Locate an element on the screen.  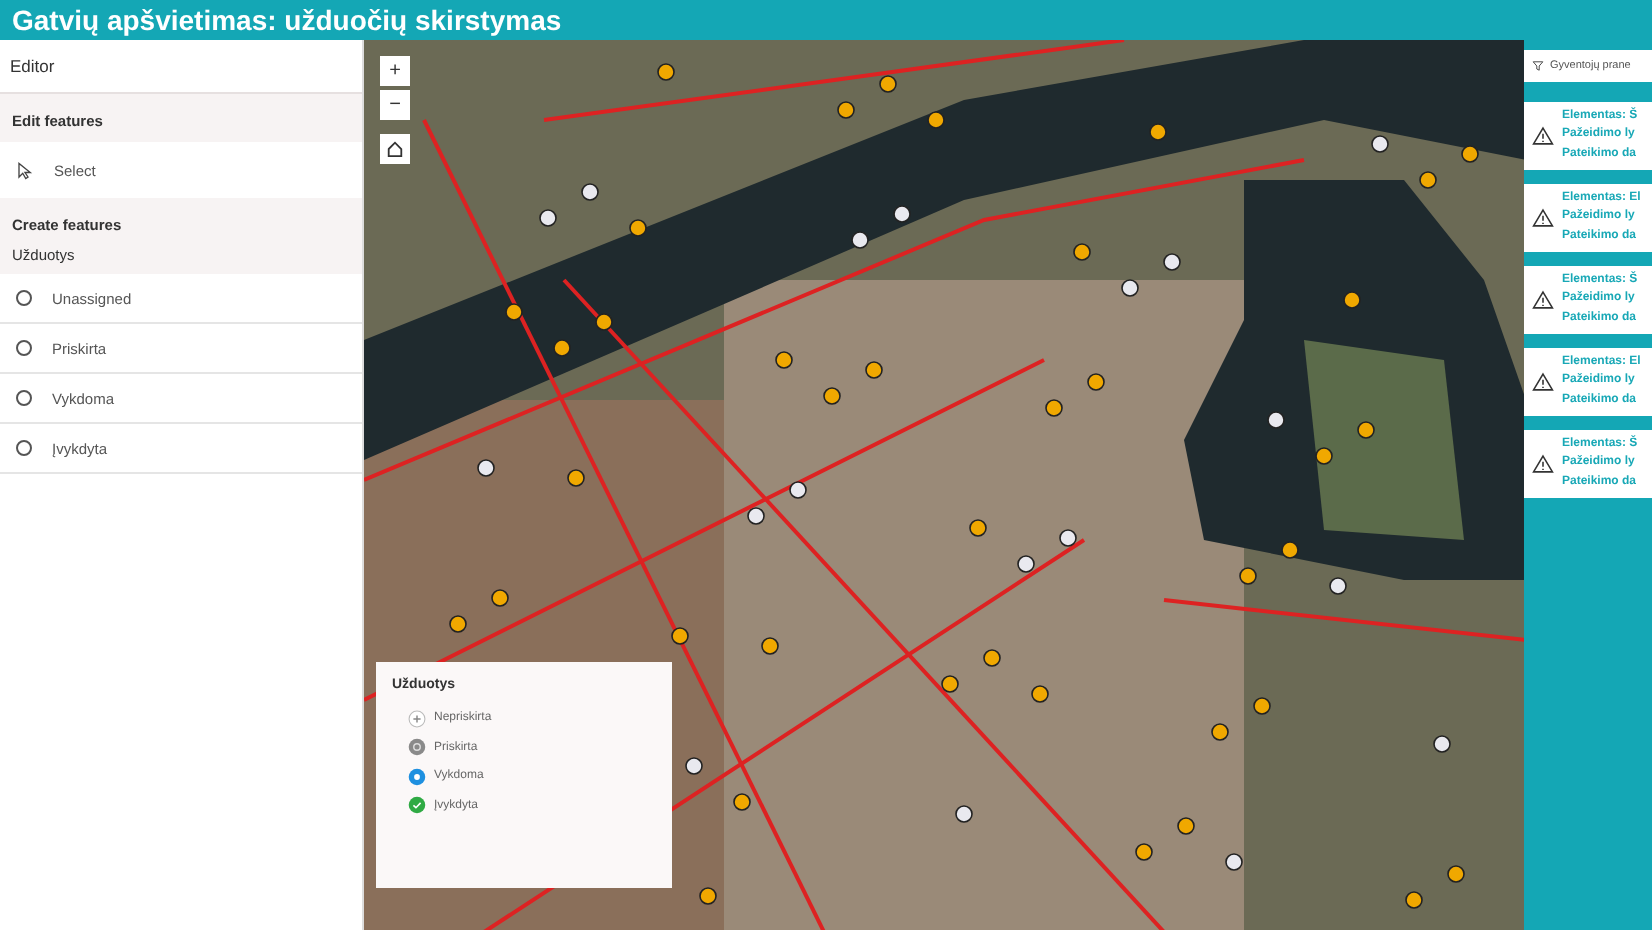
home-icon is located at coordinates (395, 149).